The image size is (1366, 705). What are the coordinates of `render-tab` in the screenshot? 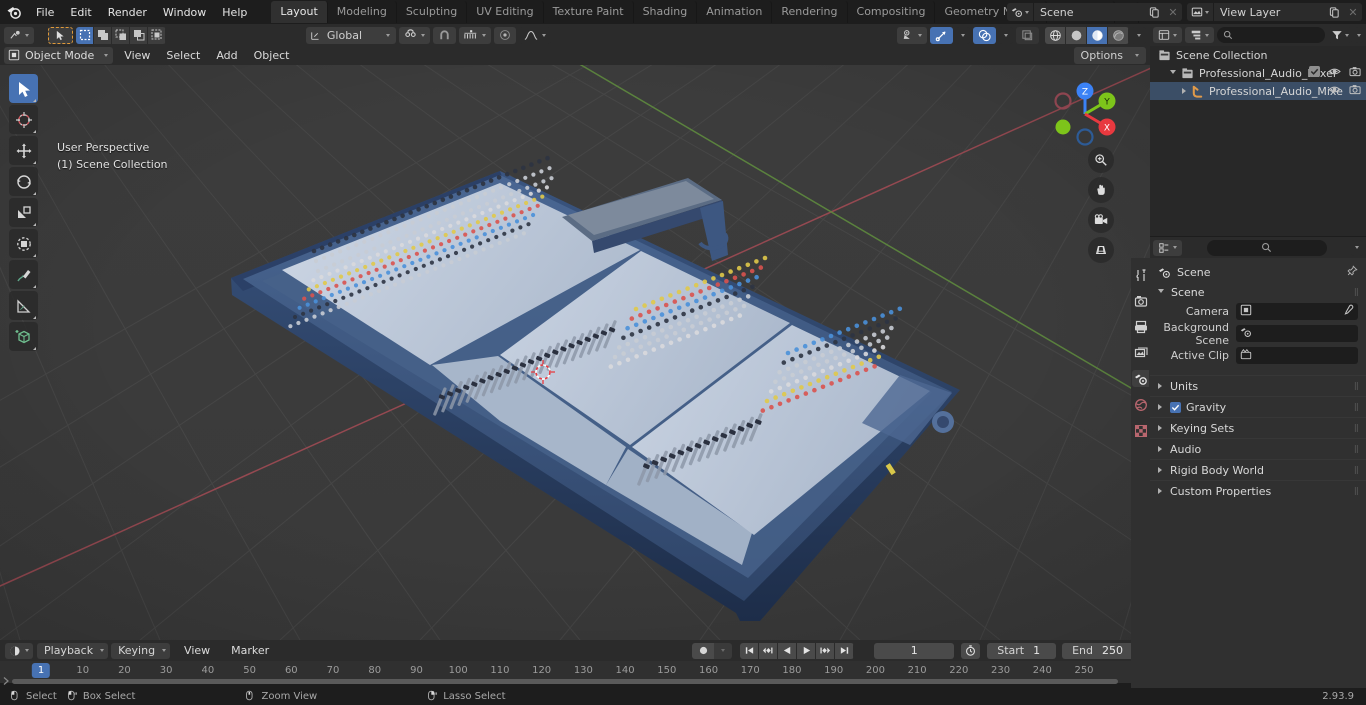 It's located at (1140, 300).